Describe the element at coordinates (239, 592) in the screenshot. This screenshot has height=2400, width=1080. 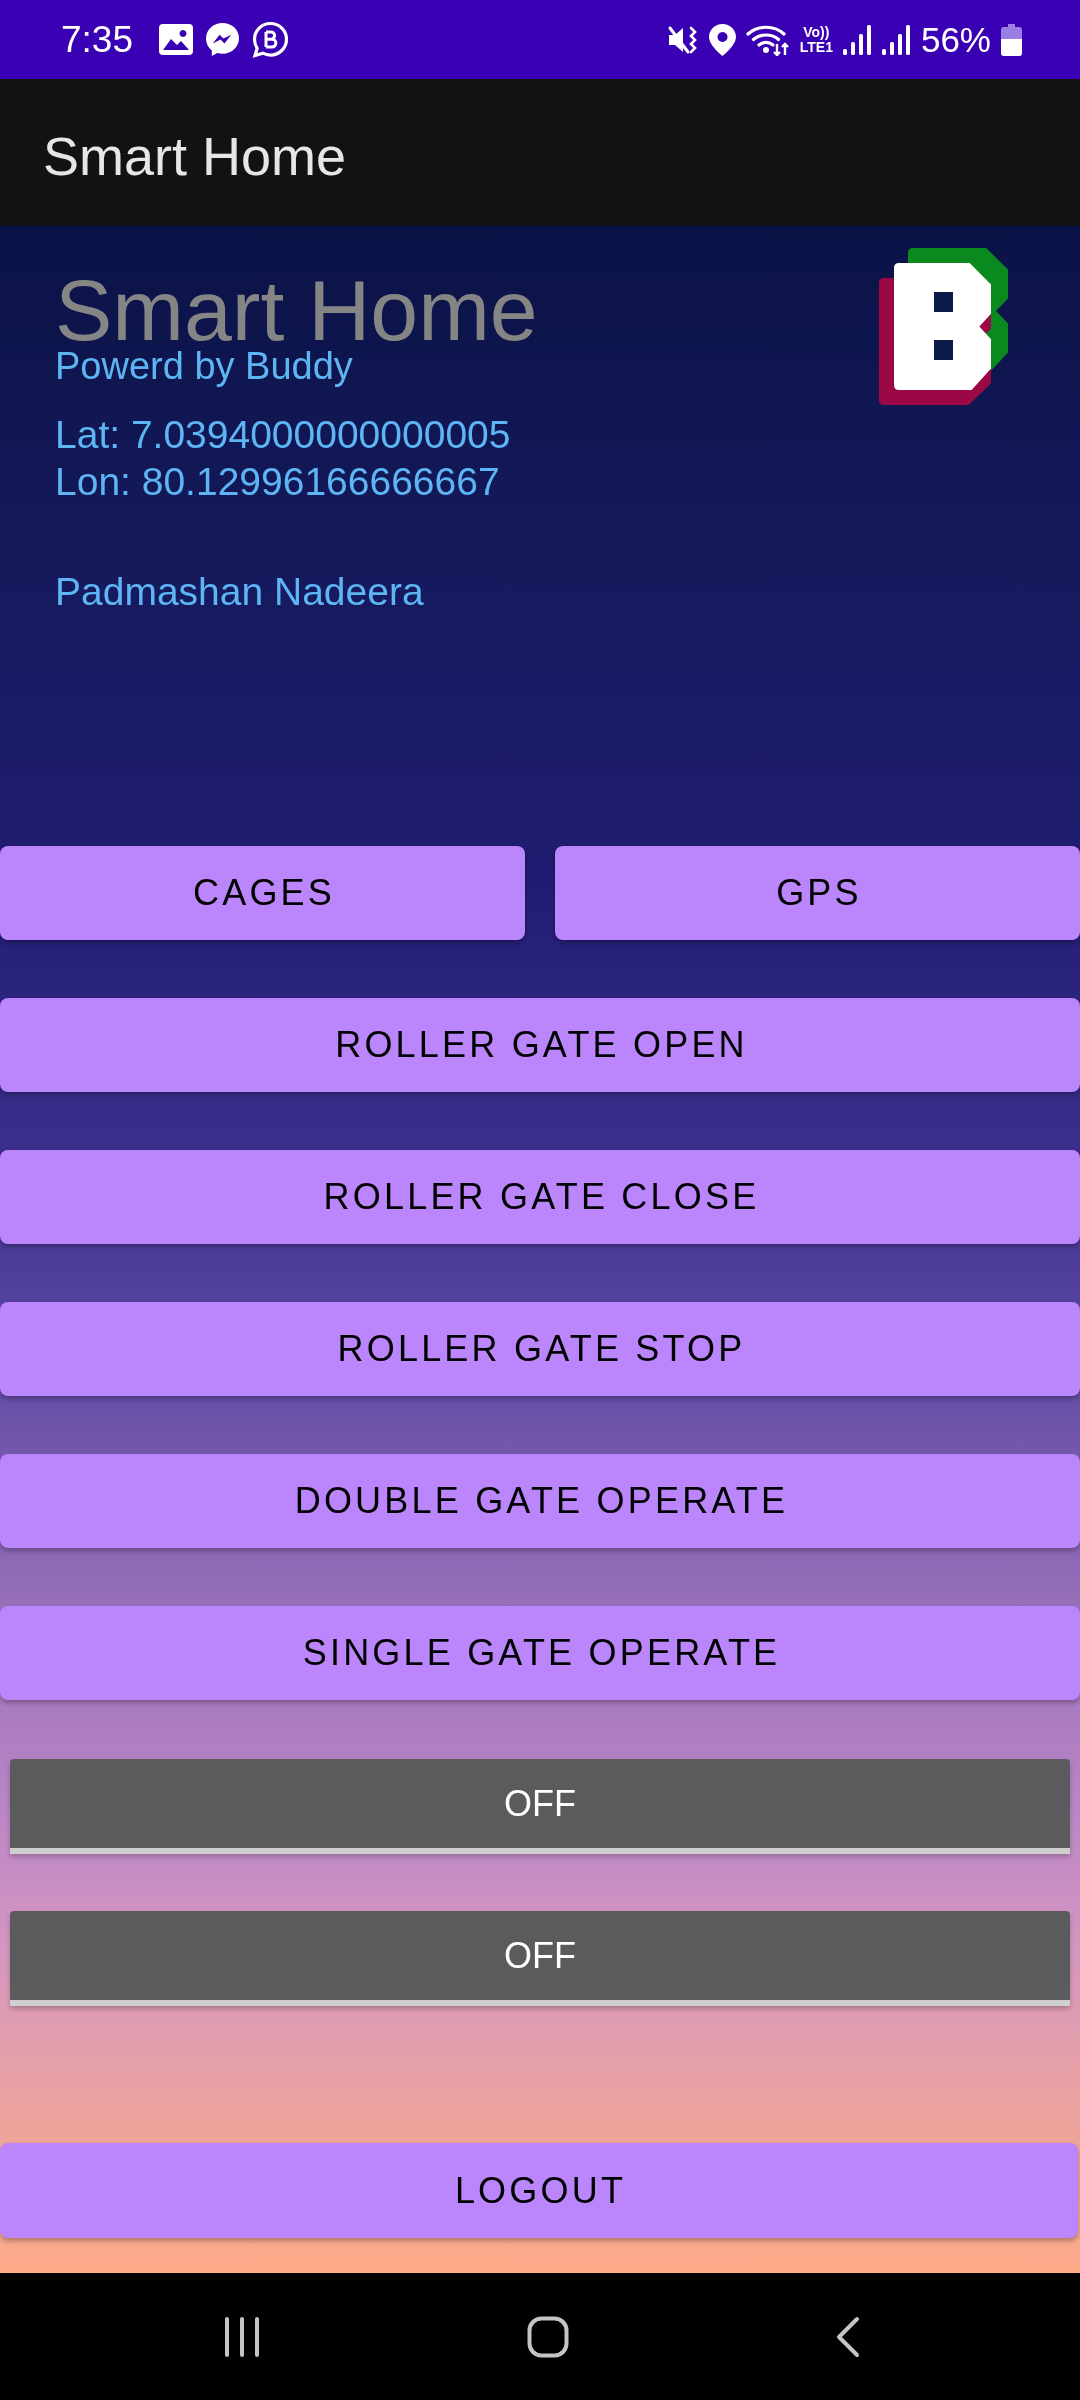
I see `user-name-text: Padmashan Nadeera` at that location.